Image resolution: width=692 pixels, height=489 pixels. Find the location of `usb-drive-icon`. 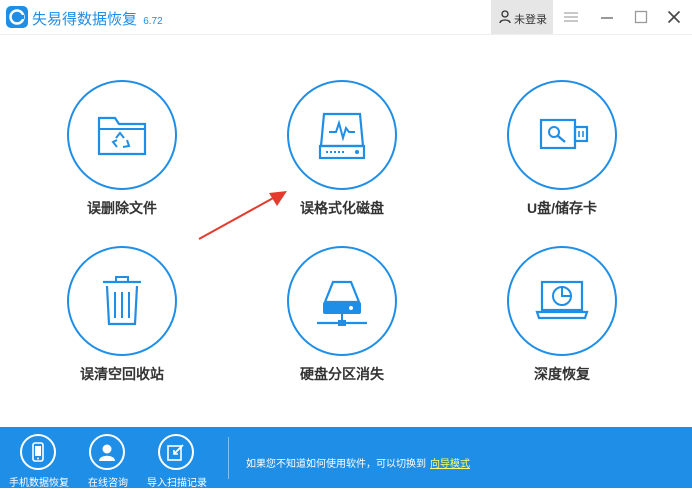

usb-drive-icon is located at coordinates (564, 134).